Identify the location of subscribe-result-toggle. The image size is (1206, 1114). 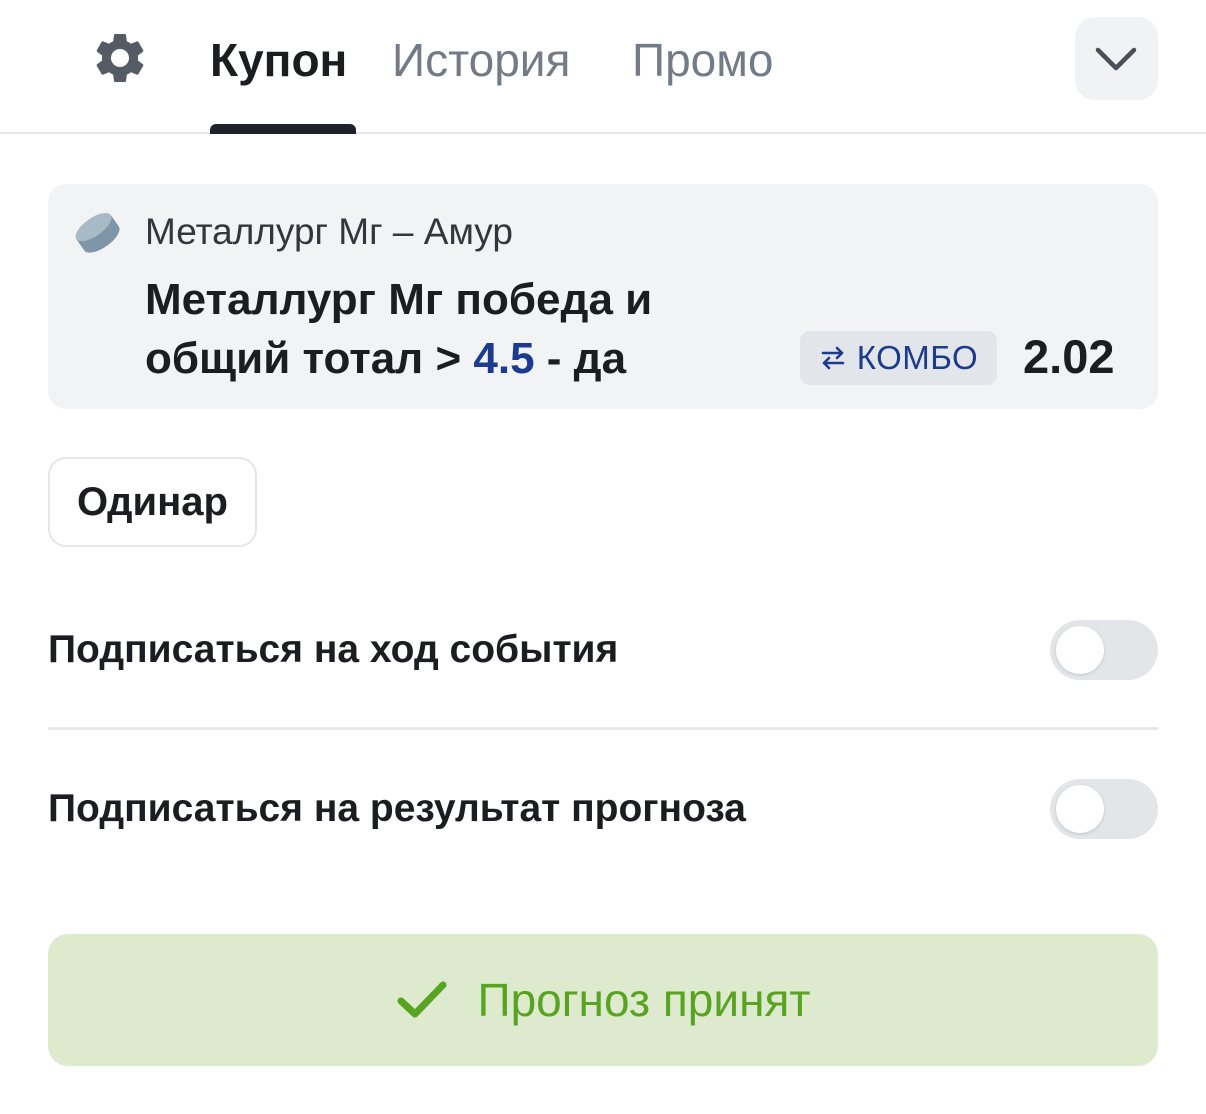
(1104, 809).